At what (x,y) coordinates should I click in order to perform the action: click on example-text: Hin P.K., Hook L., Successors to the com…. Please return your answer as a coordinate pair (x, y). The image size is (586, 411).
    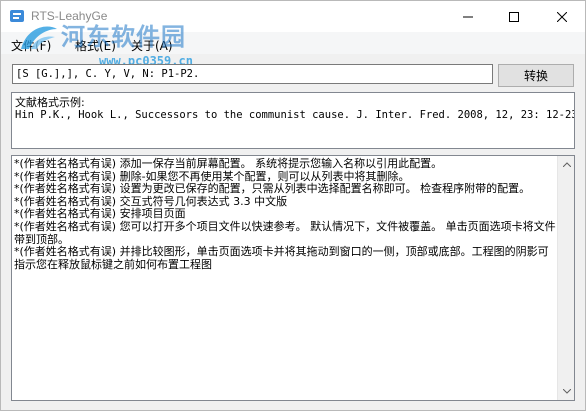
    Looking at the image, I should click on (295, 115).